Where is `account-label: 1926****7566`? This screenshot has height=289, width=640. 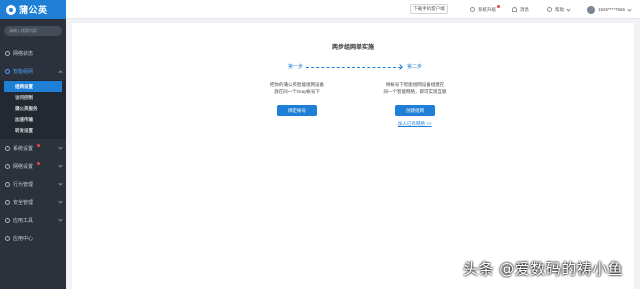 account-label: 1926****7566 is located at coordinates (612, 9).